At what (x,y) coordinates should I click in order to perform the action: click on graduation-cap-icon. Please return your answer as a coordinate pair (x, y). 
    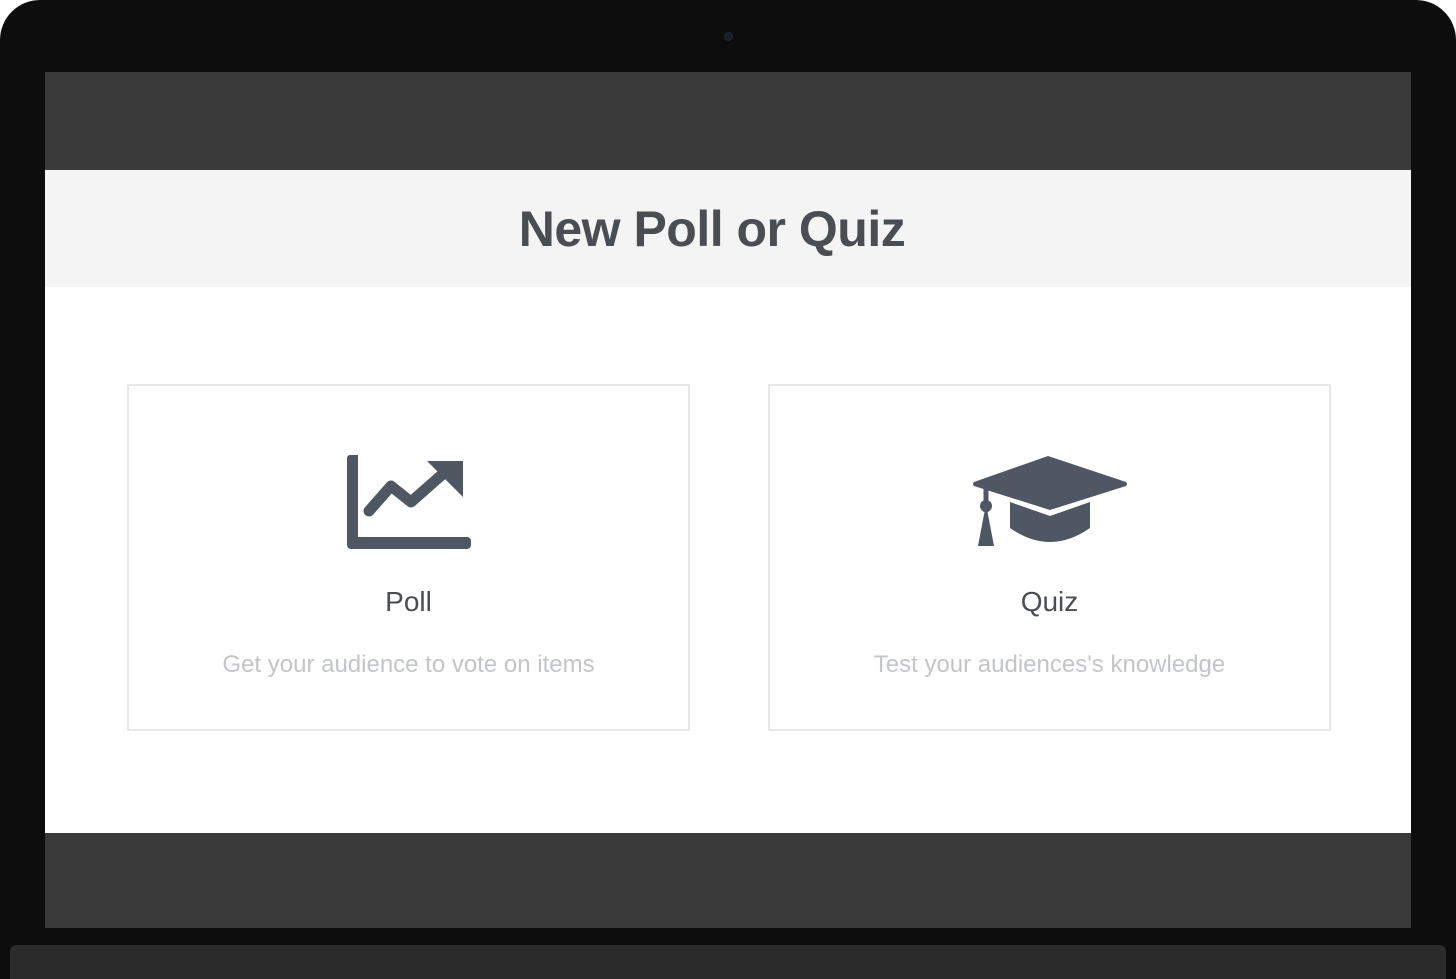
    Looking at the image, I should click on (1050, 502).